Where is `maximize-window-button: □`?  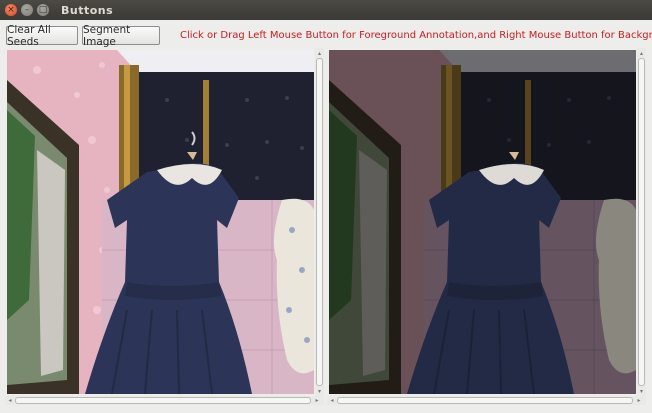
maximize-window-button: □ is located at coordinates (43, 10).